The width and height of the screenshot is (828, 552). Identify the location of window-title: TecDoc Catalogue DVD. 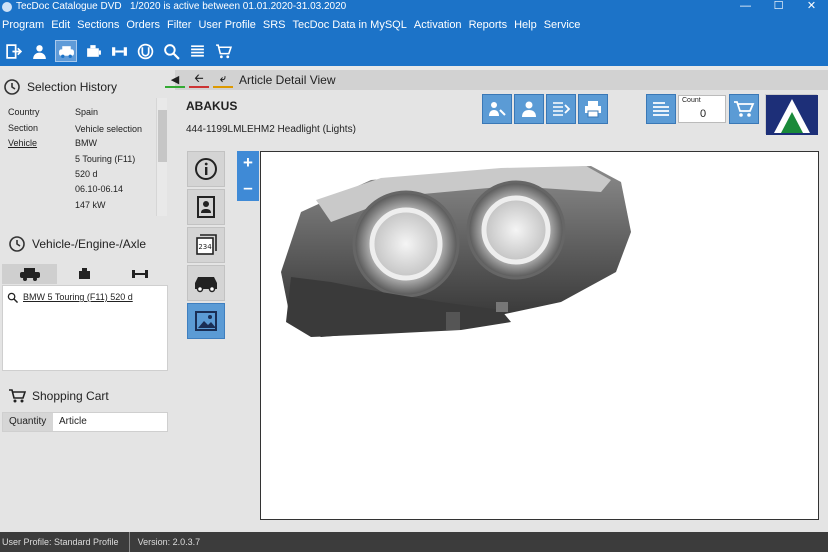
(69, 6).